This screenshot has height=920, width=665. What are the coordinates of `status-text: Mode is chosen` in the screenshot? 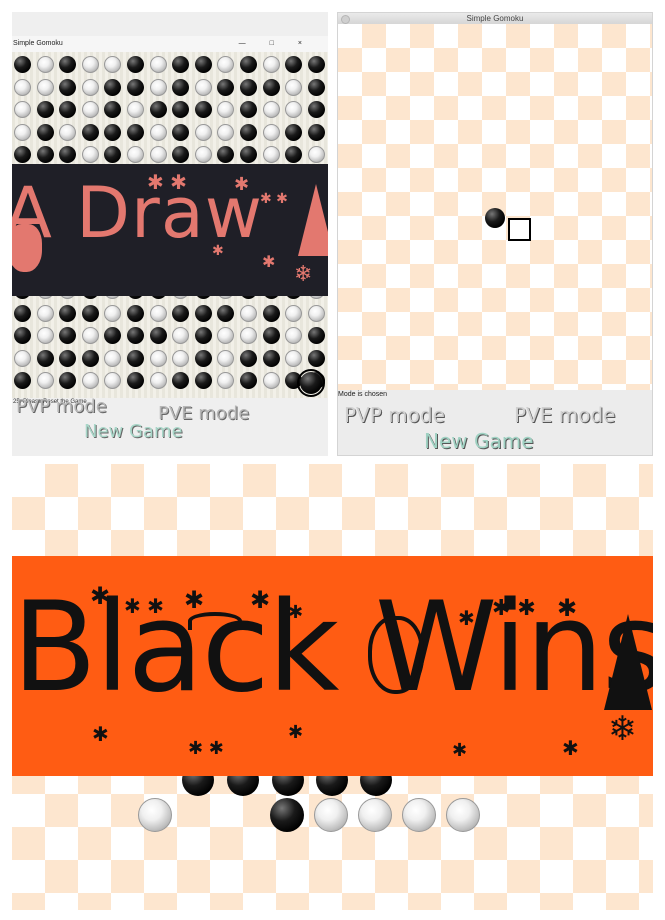 It's located at (363, 394).